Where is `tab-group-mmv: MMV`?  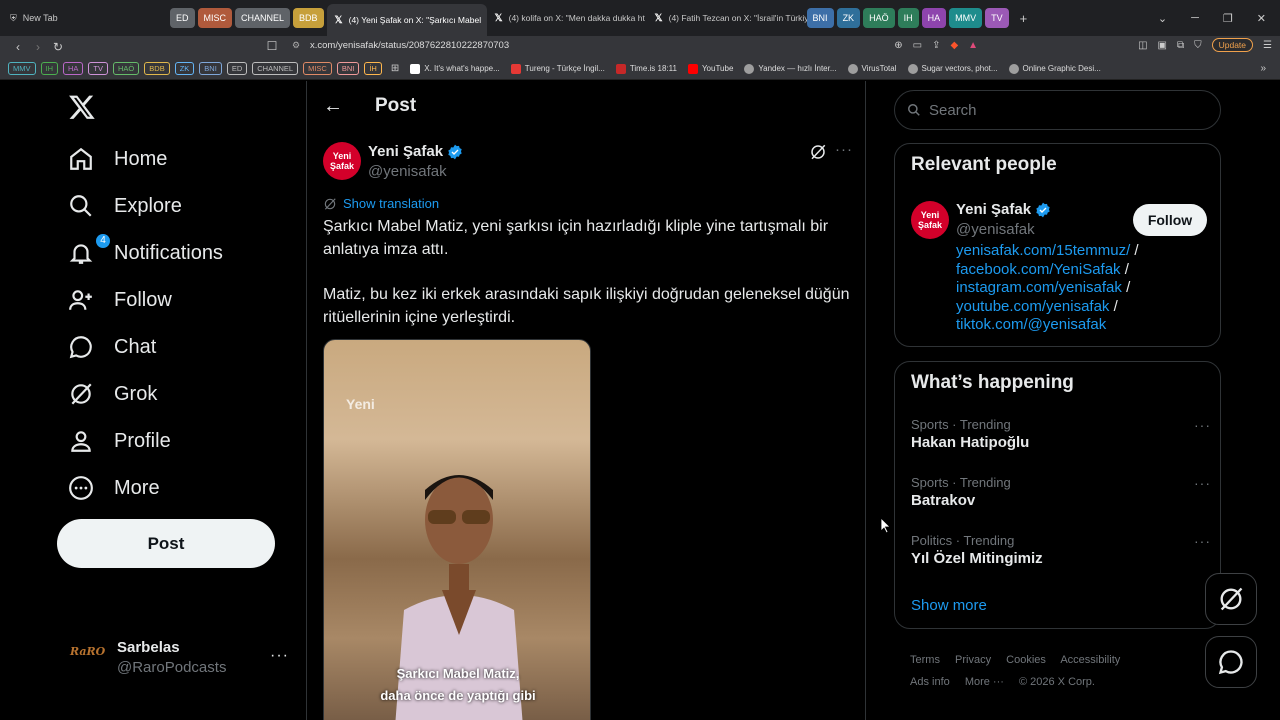
tab-group-mmv: MMV is located at coordinates (966, 18).